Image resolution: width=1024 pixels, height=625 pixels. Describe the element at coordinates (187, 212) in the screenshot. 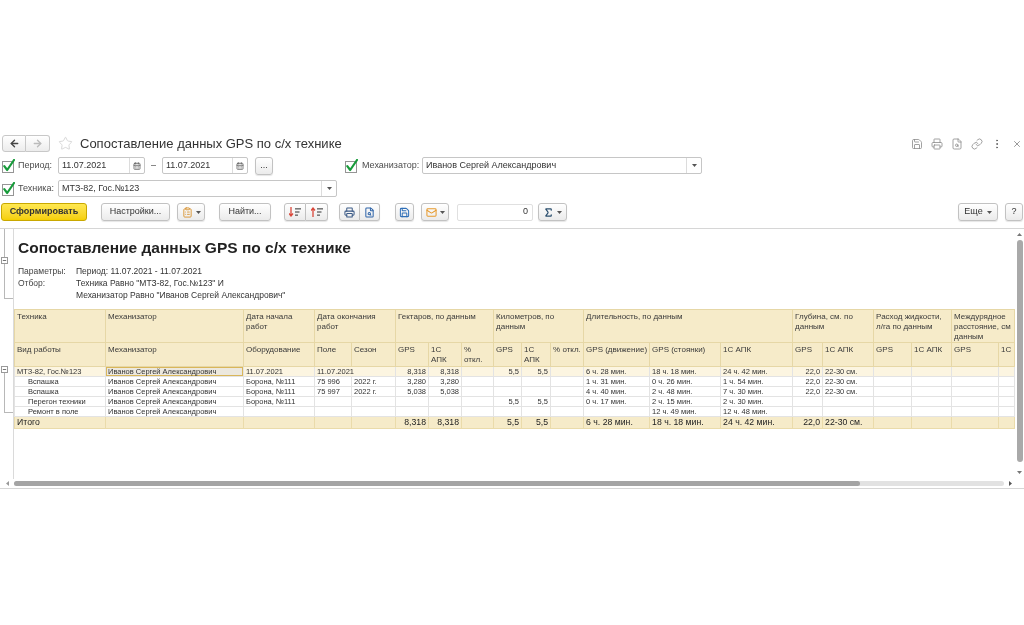

I see `clipboard-icon` at that location.